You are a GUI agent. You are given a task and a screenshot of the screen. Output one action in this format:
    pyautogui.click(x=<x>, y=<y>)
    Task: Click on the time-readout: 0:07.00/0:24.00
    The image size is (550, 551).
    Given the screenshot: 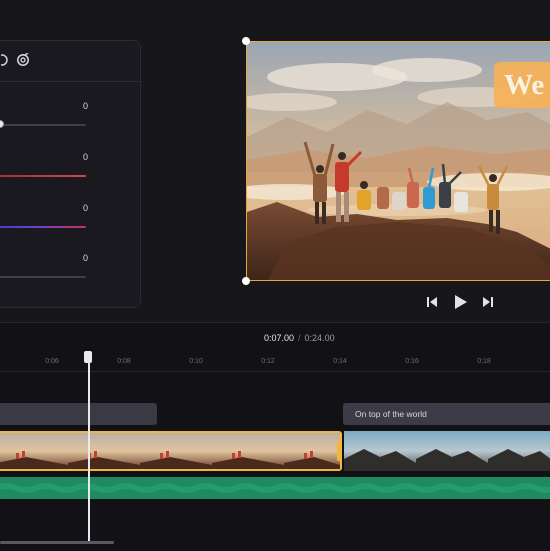 What is the action you would take?
    pyautogui.click(x=299, y=338)
    